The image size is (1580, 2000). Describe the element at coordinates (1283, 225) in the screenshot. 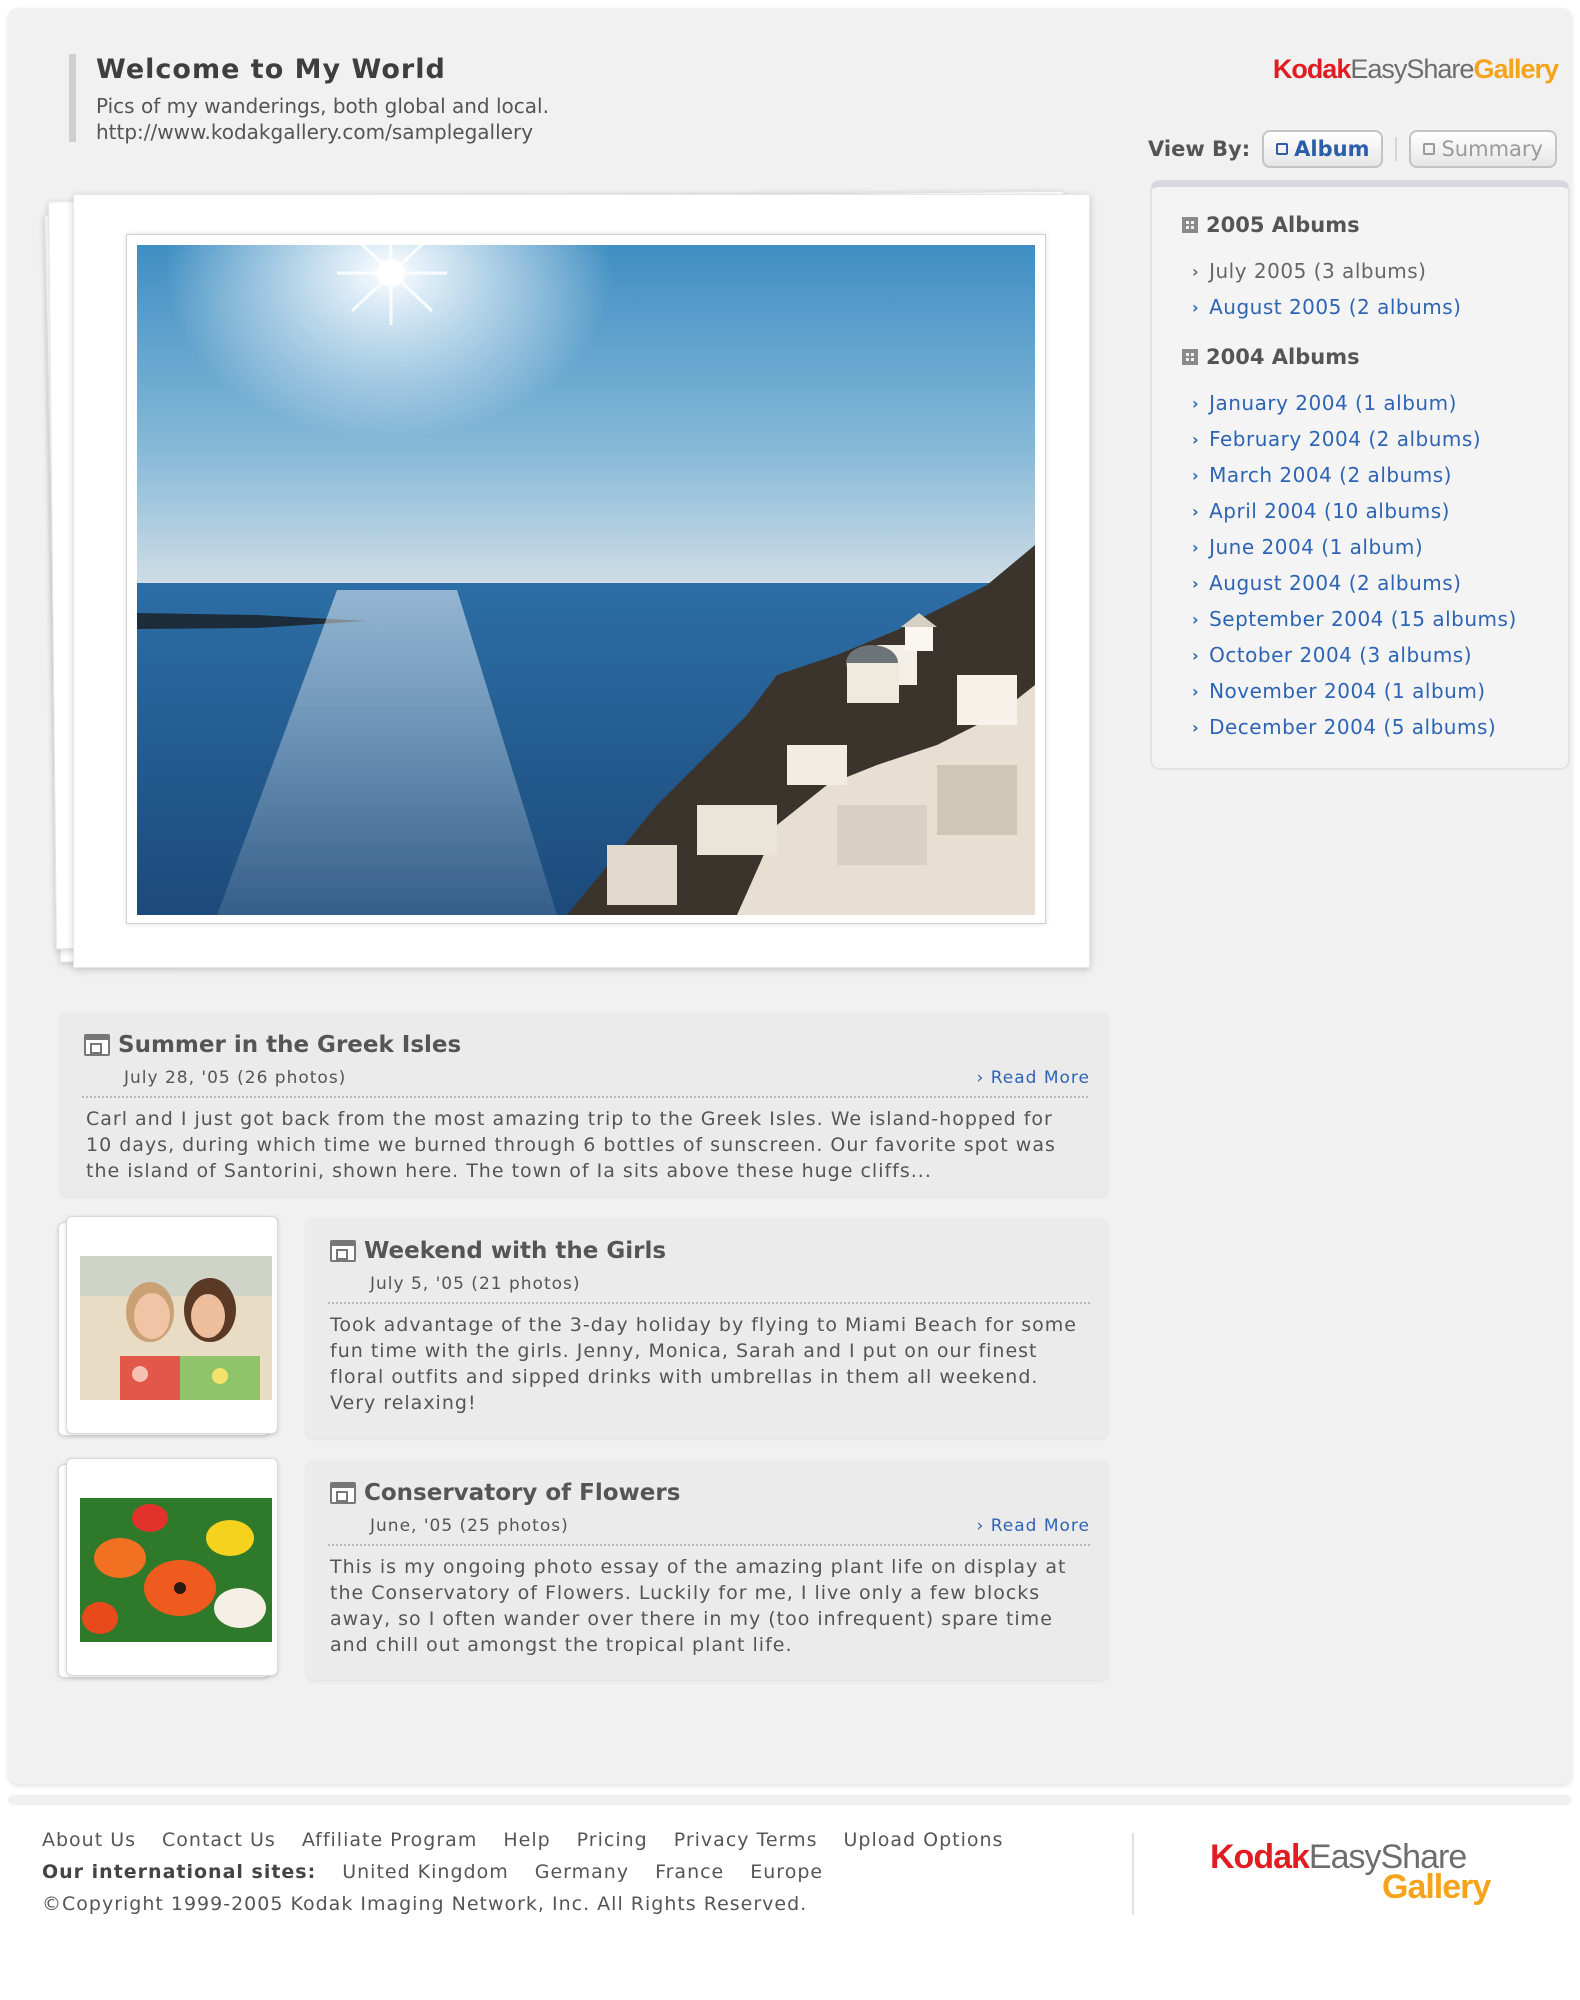

I see `year-heading-label: 2005 Albums` at that location.